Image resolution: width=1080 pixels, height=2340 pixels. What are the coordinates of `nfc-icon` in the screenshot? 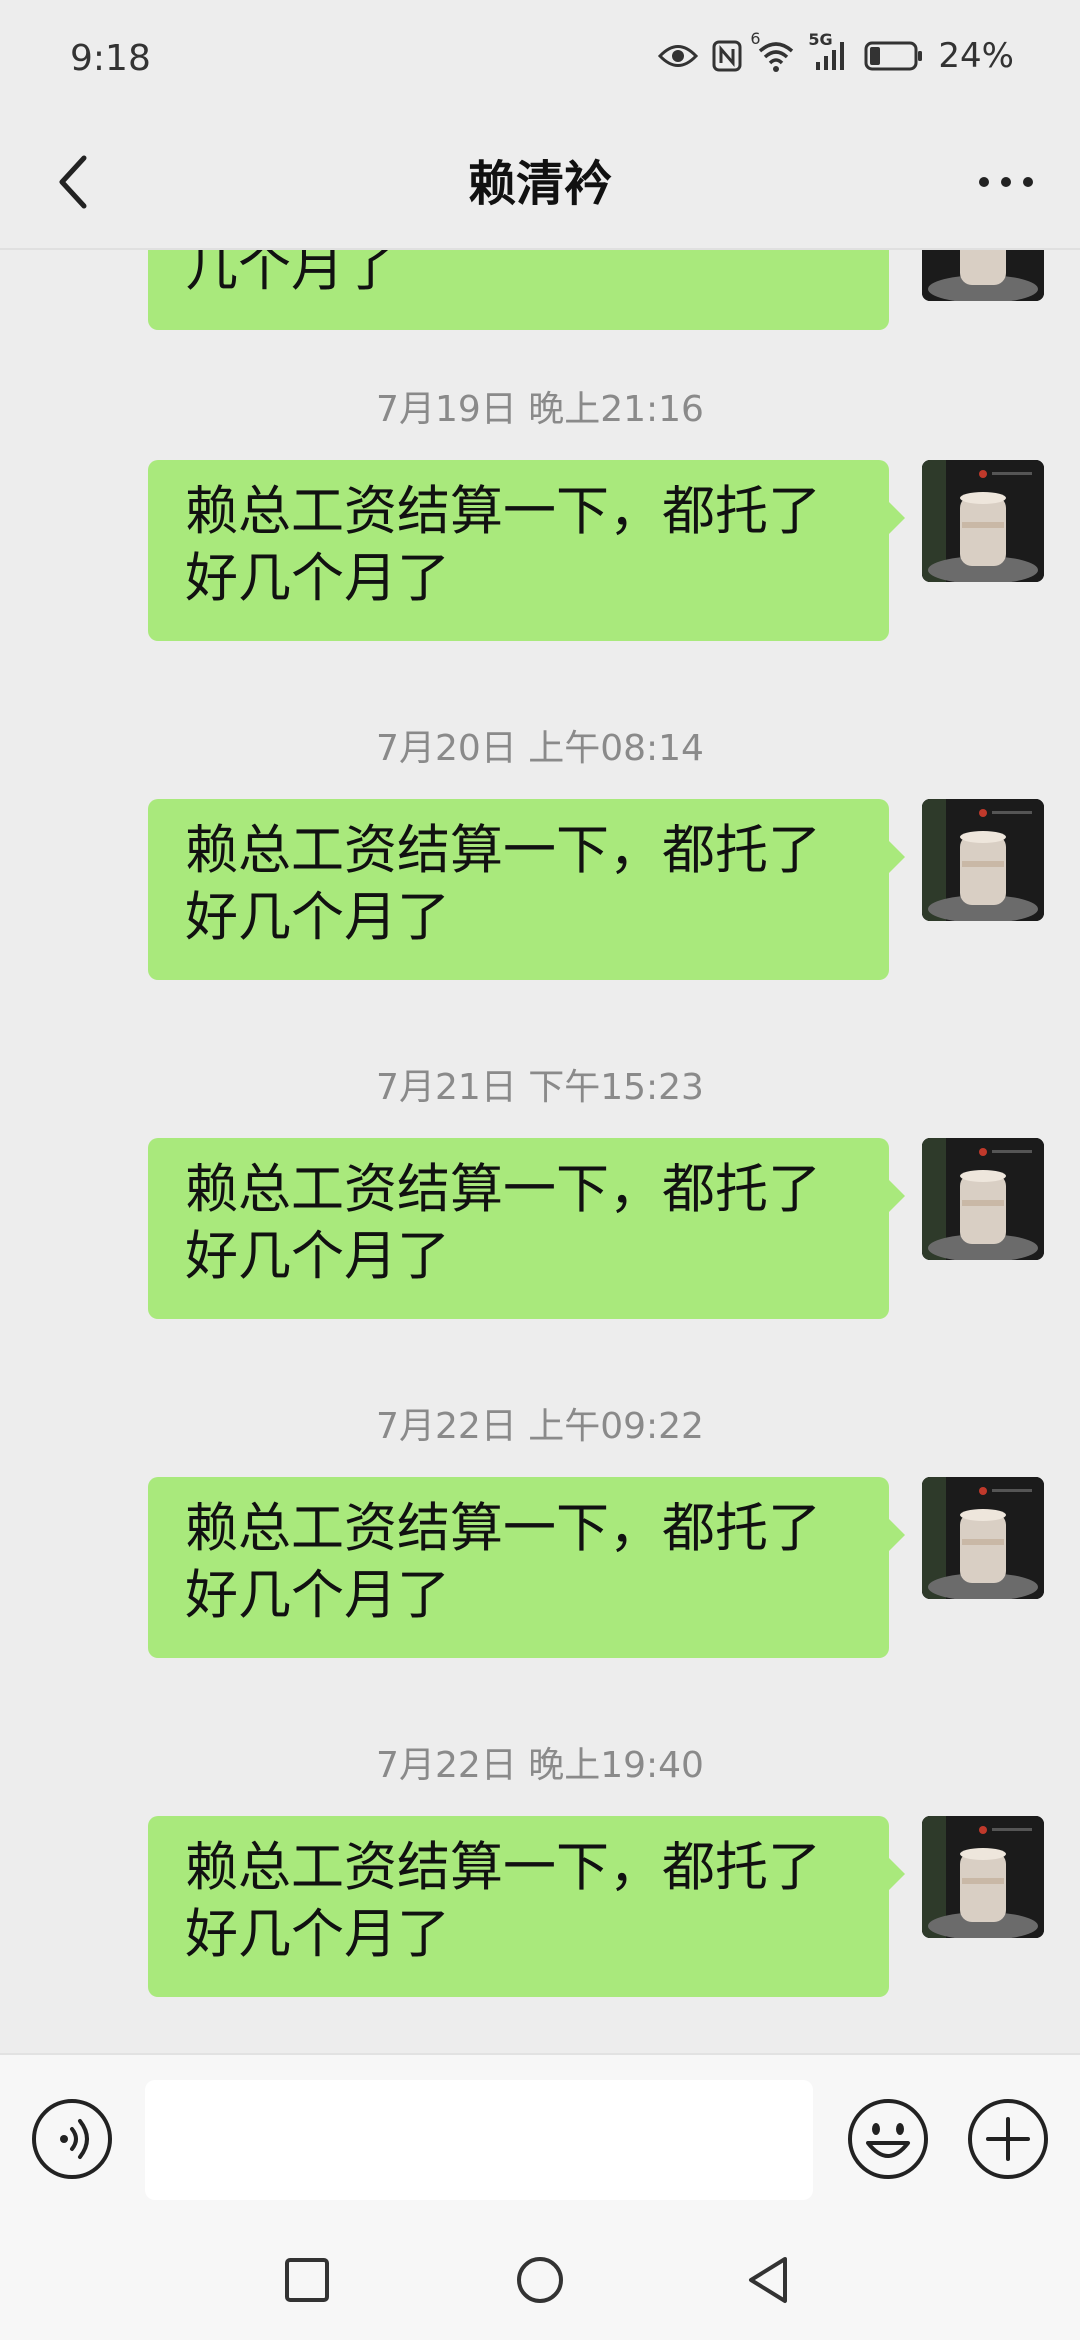 It's located at (727, 56).